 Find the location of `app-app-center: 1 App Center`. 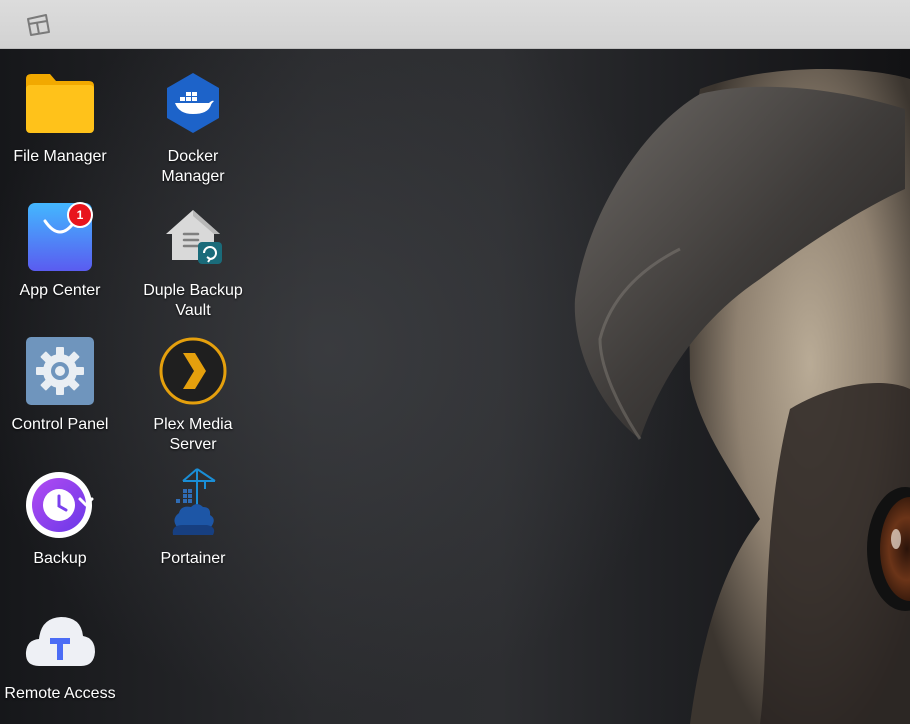

app-app-center: 1 App Center is located at coordinates (62, 250).